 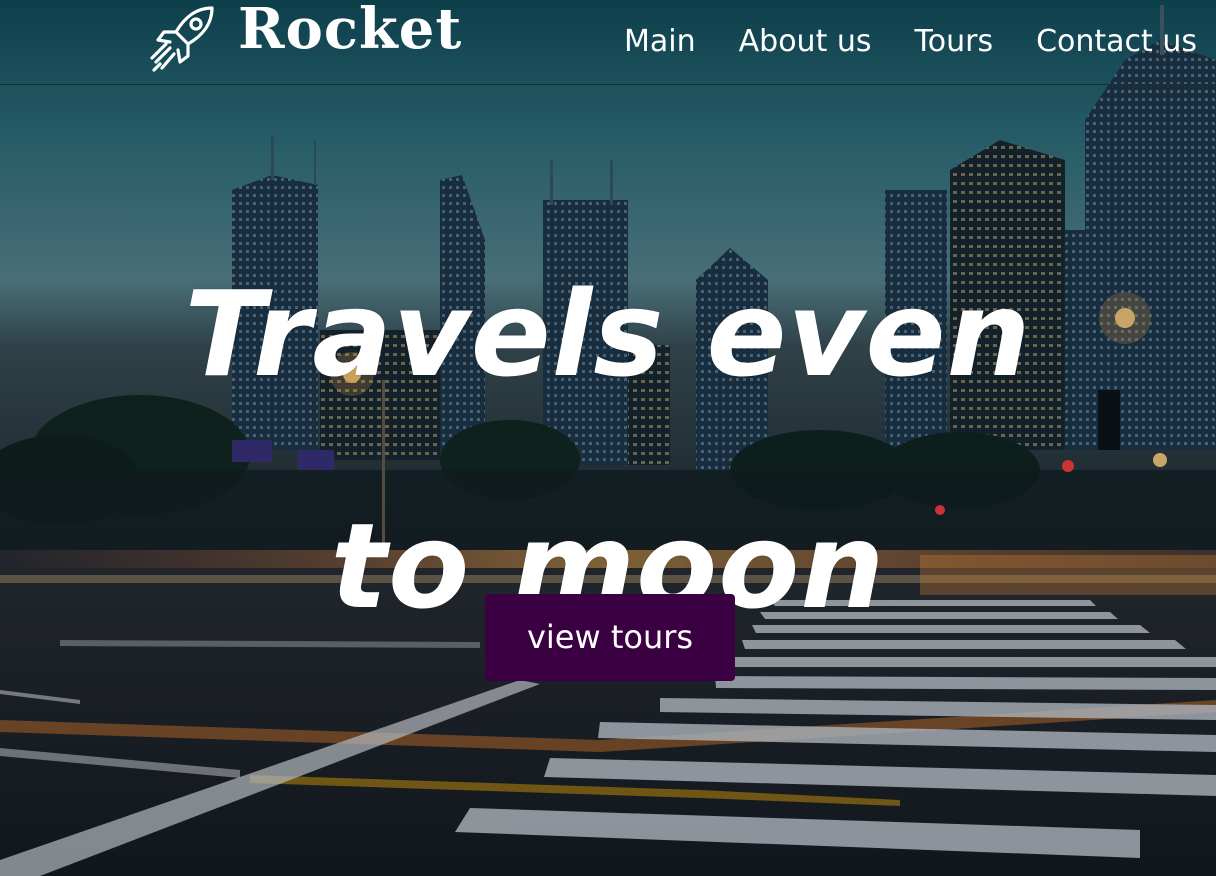 What do you see at coordinates (660, 42) in the screenshot?
I see `nav-item-main: Main` at bounding box center [660, 42].